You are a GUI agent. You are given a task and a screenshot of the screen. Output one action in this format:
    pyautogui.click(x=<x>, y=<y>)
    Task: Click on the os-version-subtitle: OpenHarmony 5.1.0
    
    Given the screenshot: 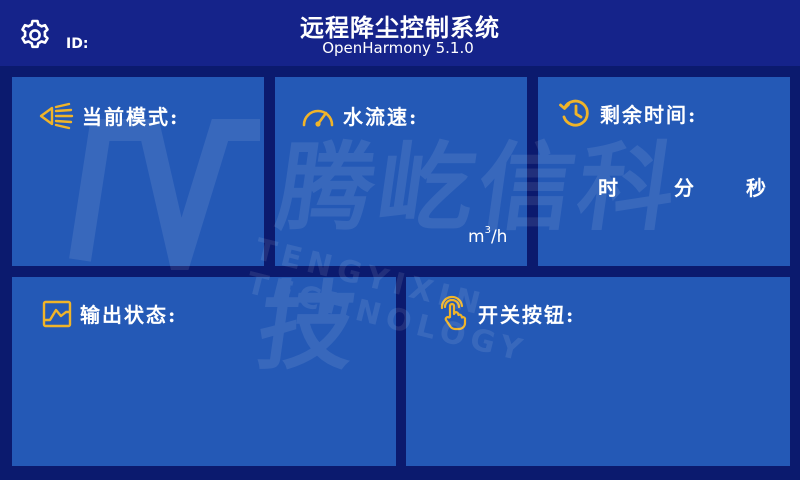 What is the action you would take?
    pyautogui.click(x=398, y=48)
    